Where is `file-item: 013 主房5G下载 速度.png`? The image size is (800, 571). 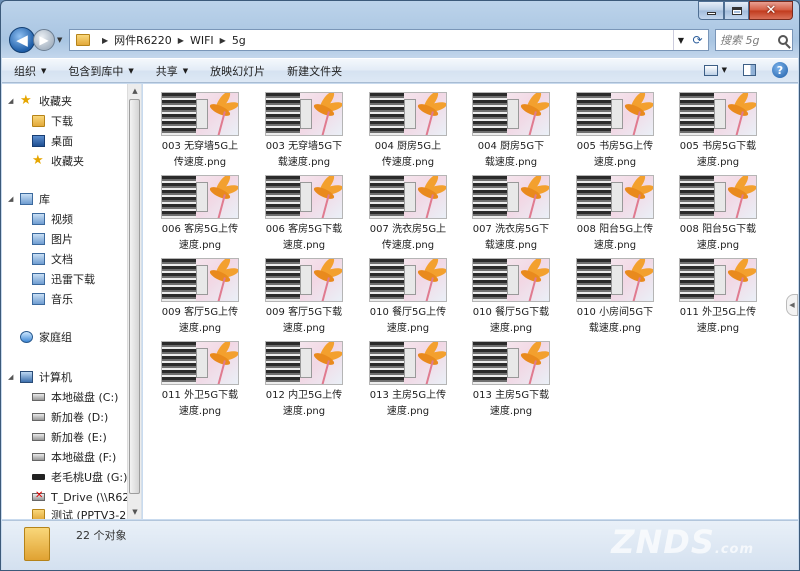 file-item: 013 主房5G下载 速度.png is located at coordinates (511, 380).